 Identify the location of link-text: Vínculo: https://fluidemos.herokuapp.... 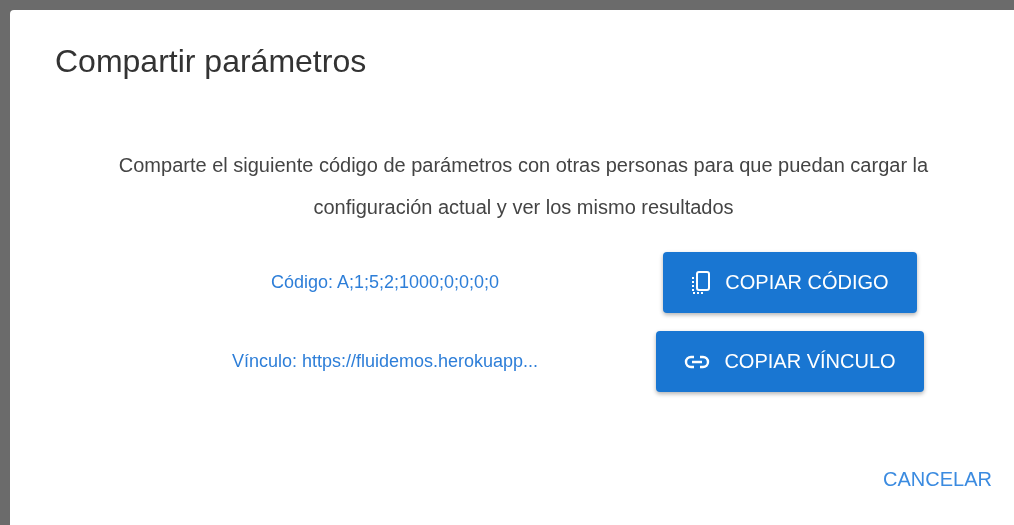
(385, 361).